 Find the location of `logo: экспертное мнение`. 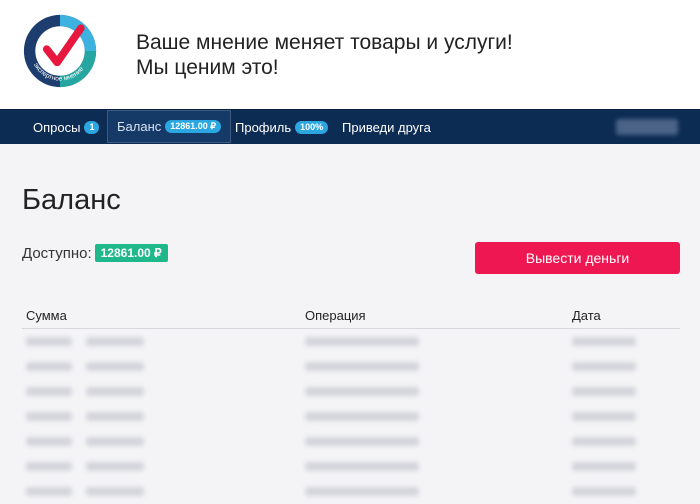

logo: экспертное мнение is located at coordinates (60, 51).